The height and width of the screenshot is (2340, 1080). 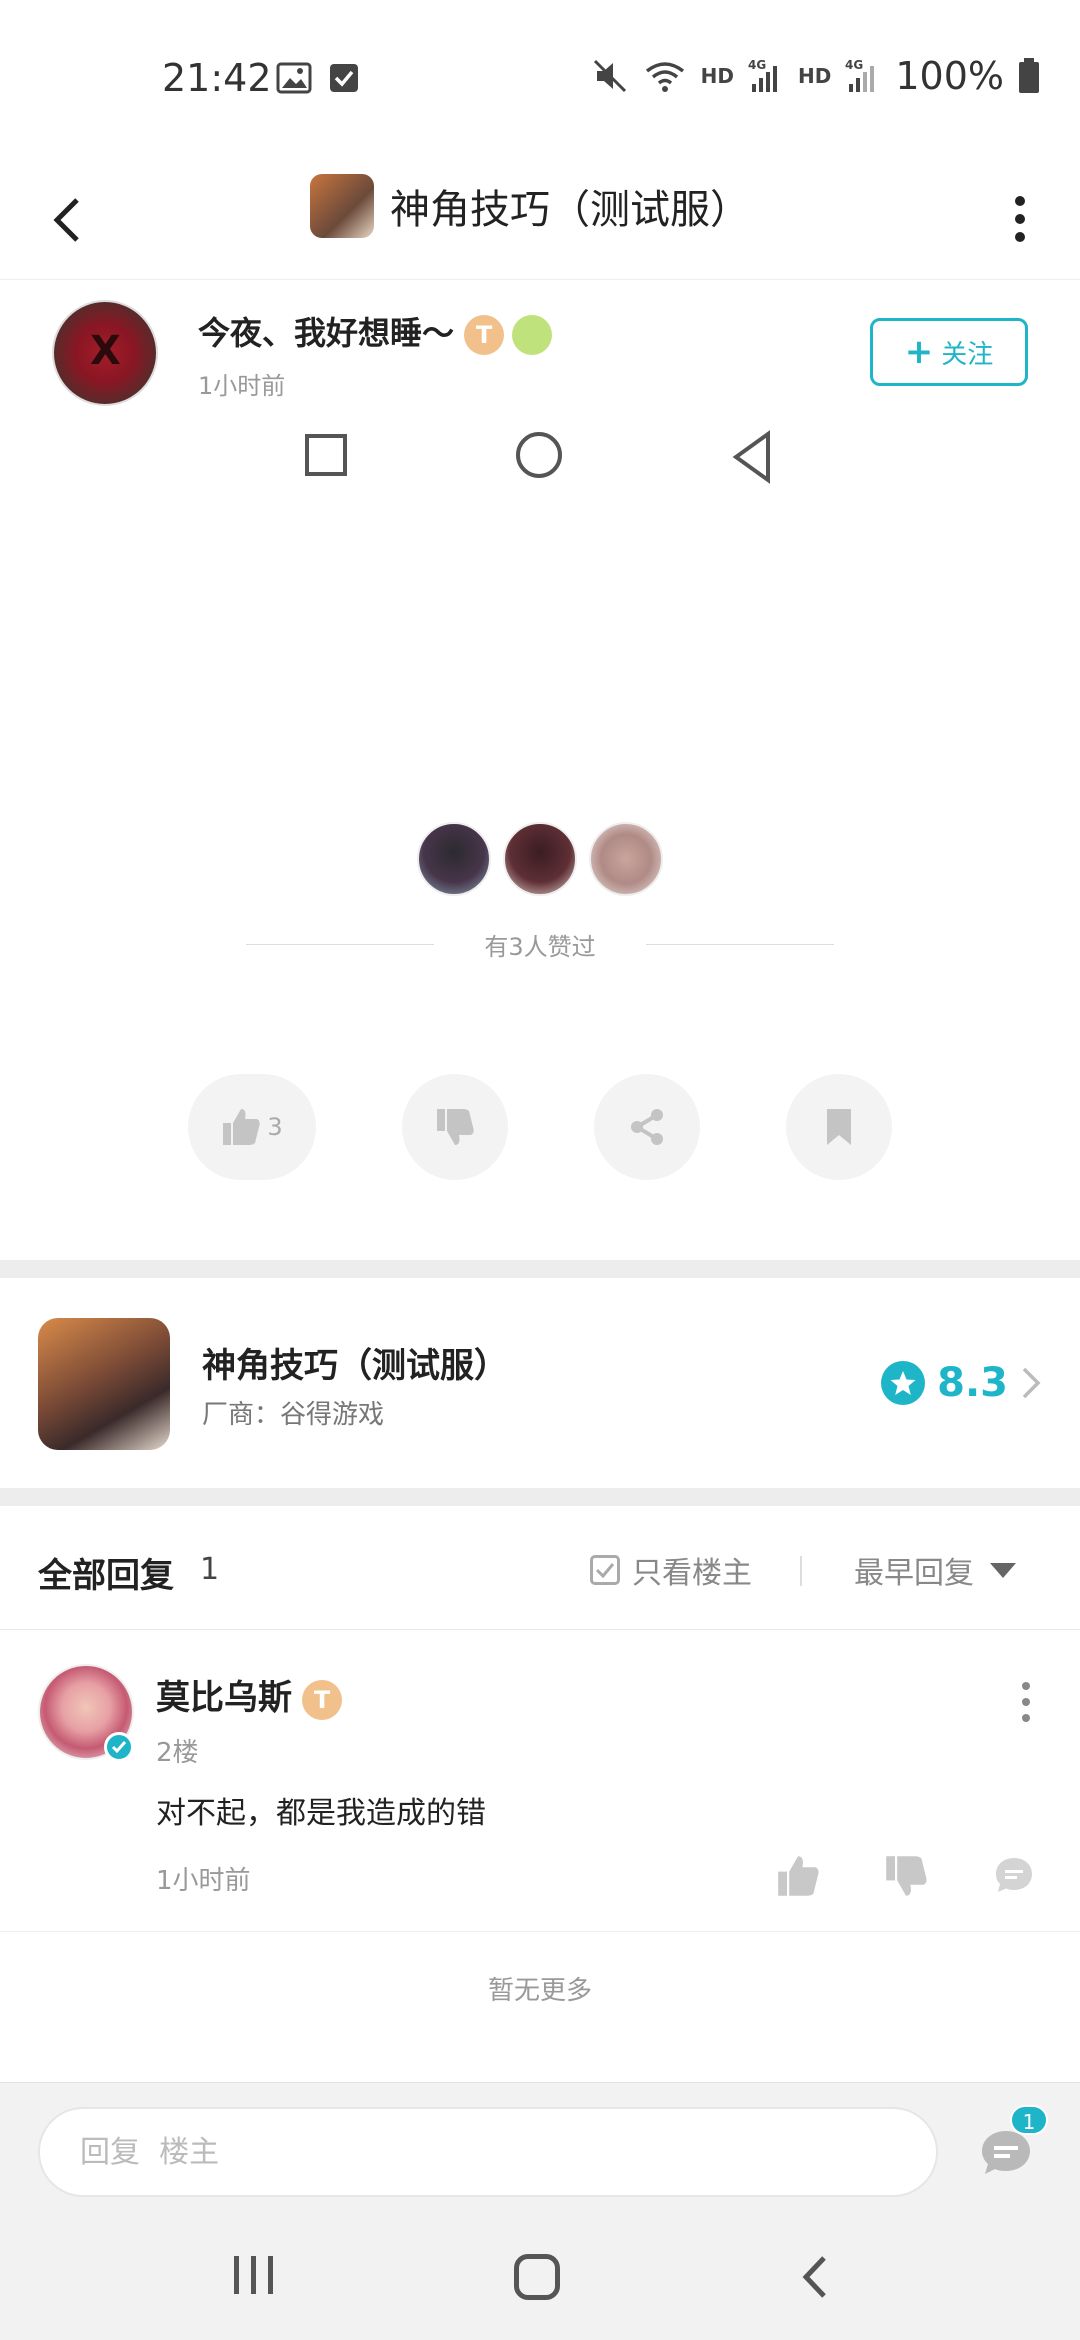 I want to click on reply-input, so click(x=488, y=2152).